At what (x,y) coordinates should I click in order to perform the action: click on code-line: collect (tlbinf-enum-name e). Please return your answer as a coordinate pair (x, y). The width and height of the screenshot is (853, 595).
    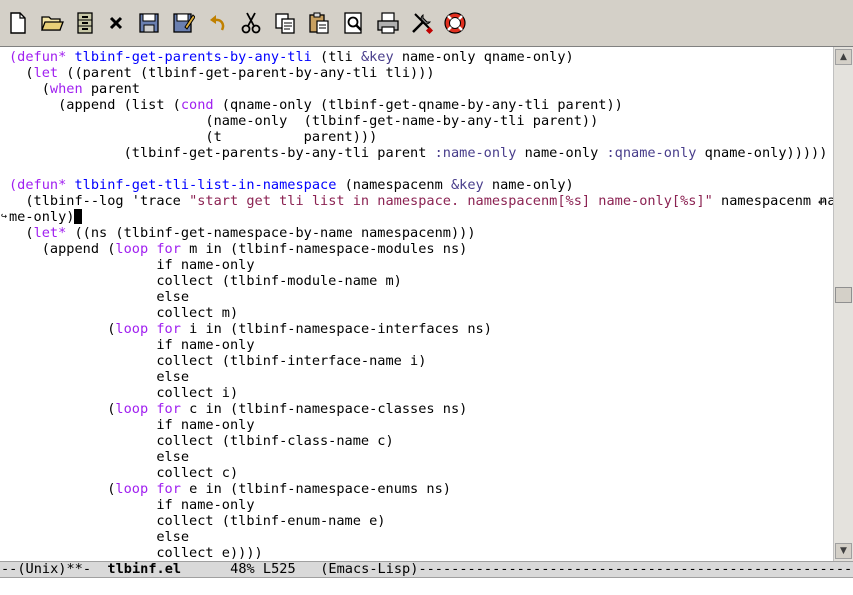
    Looking at the image, I should click on (197, 521).